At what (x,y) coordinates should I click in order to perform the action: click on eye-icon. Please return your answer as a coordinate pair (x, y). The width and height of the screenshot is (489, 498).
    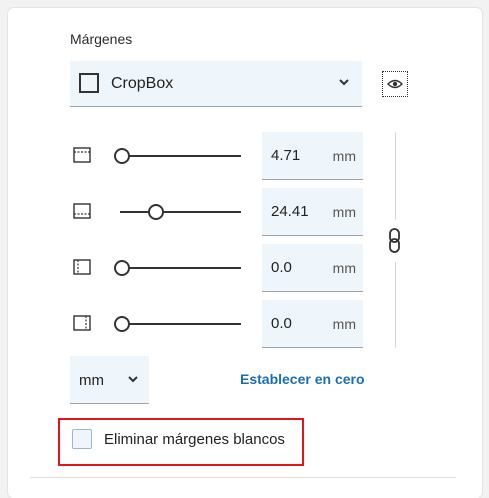
    Looking at the image, I should click on (395, 84).